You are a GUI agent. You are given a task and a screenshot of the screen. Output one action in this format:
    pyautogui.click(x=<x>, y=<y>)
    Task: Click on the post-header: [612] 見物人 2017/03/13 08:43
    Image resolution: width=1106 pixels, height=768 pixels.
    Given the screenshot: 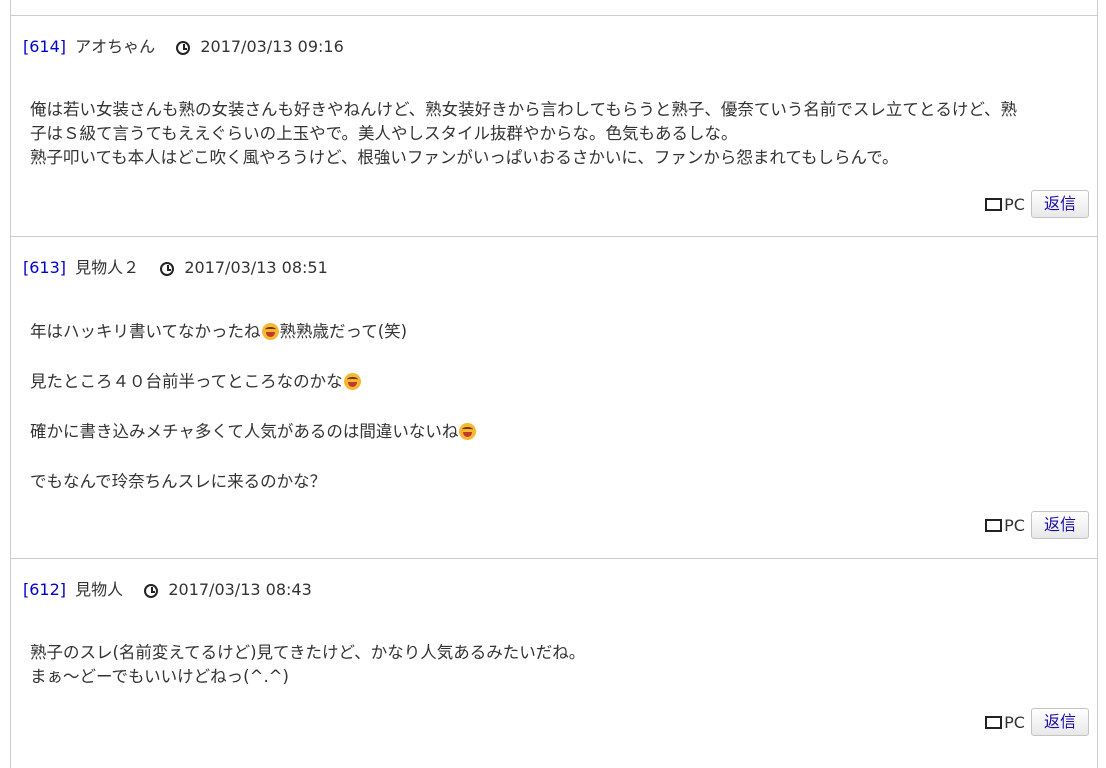 What is the action you would take?
    pyautogui.click(x=167, y=590)
    